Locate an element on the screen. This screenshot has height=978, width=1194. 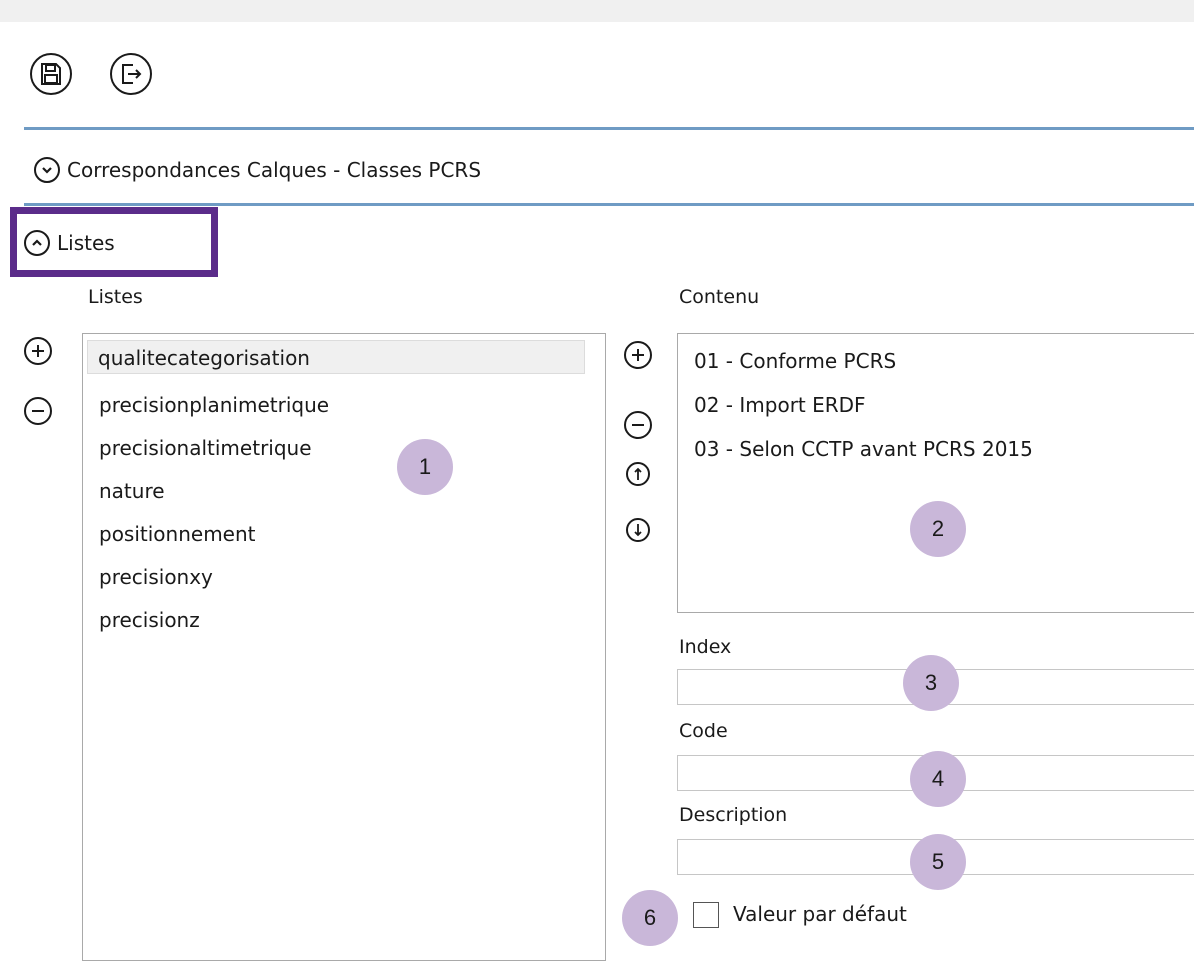
content-item: 01 - Conforme PCRS is located at coordinates (795, 361).